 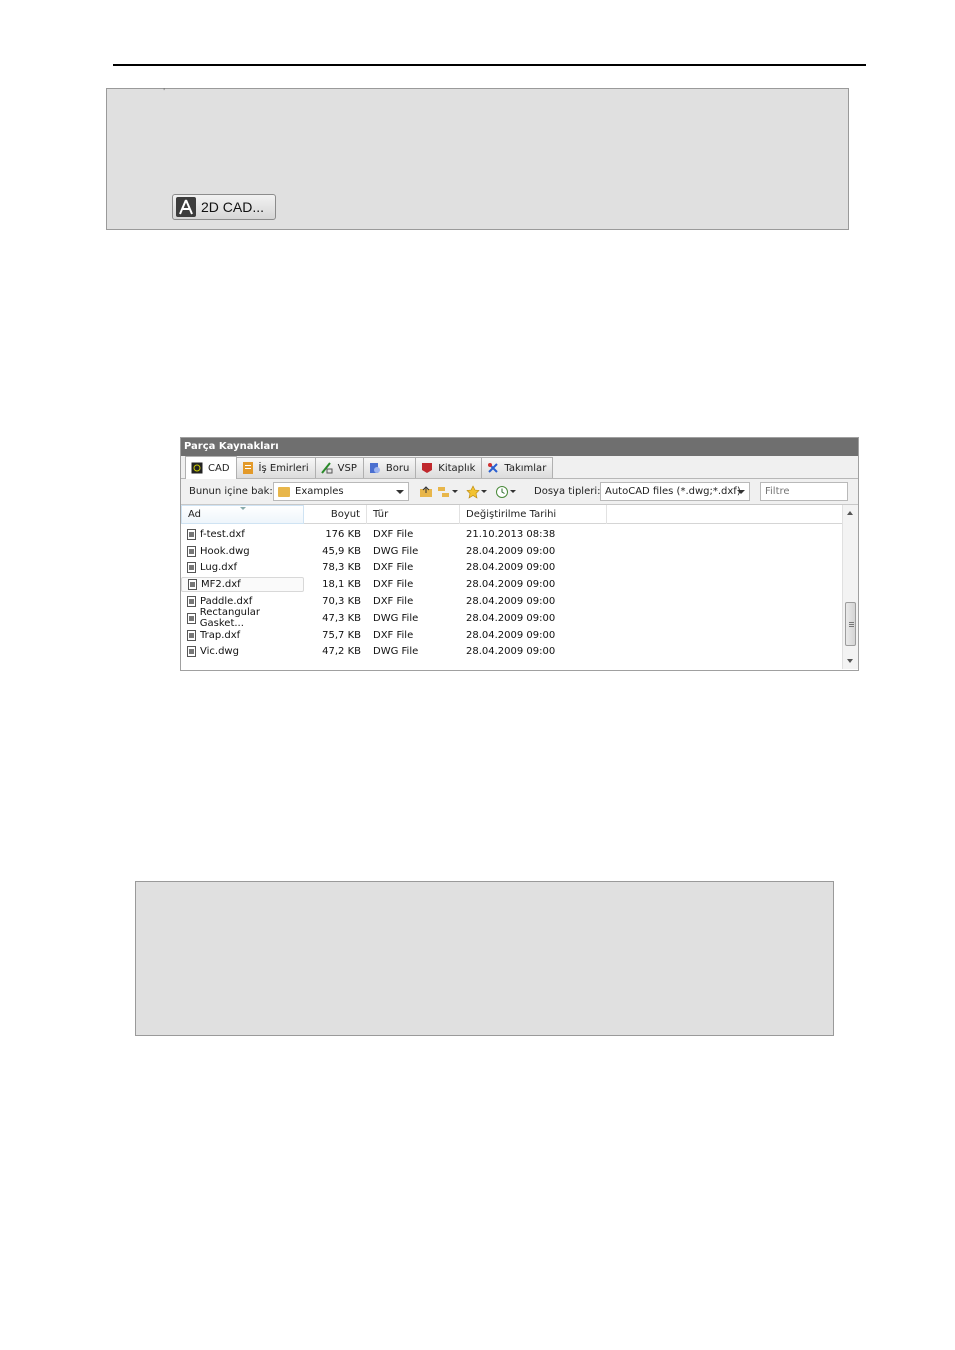 I want to click on screenshot-frame-bottom, so click(x=484, y=958).